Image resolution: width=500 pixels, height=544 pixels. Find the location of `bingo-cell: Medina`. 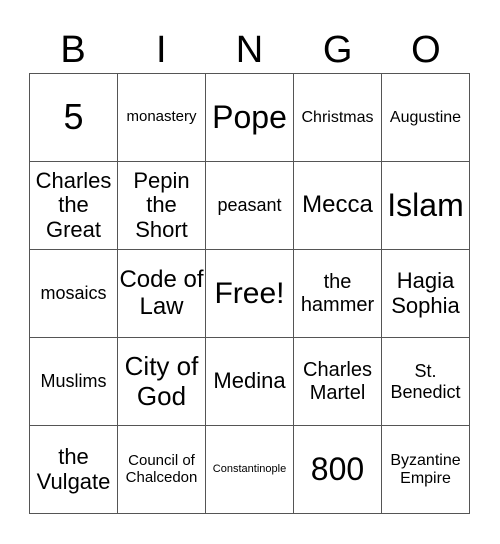

bingo-cell: Medina is located at coordinates (249, 381).